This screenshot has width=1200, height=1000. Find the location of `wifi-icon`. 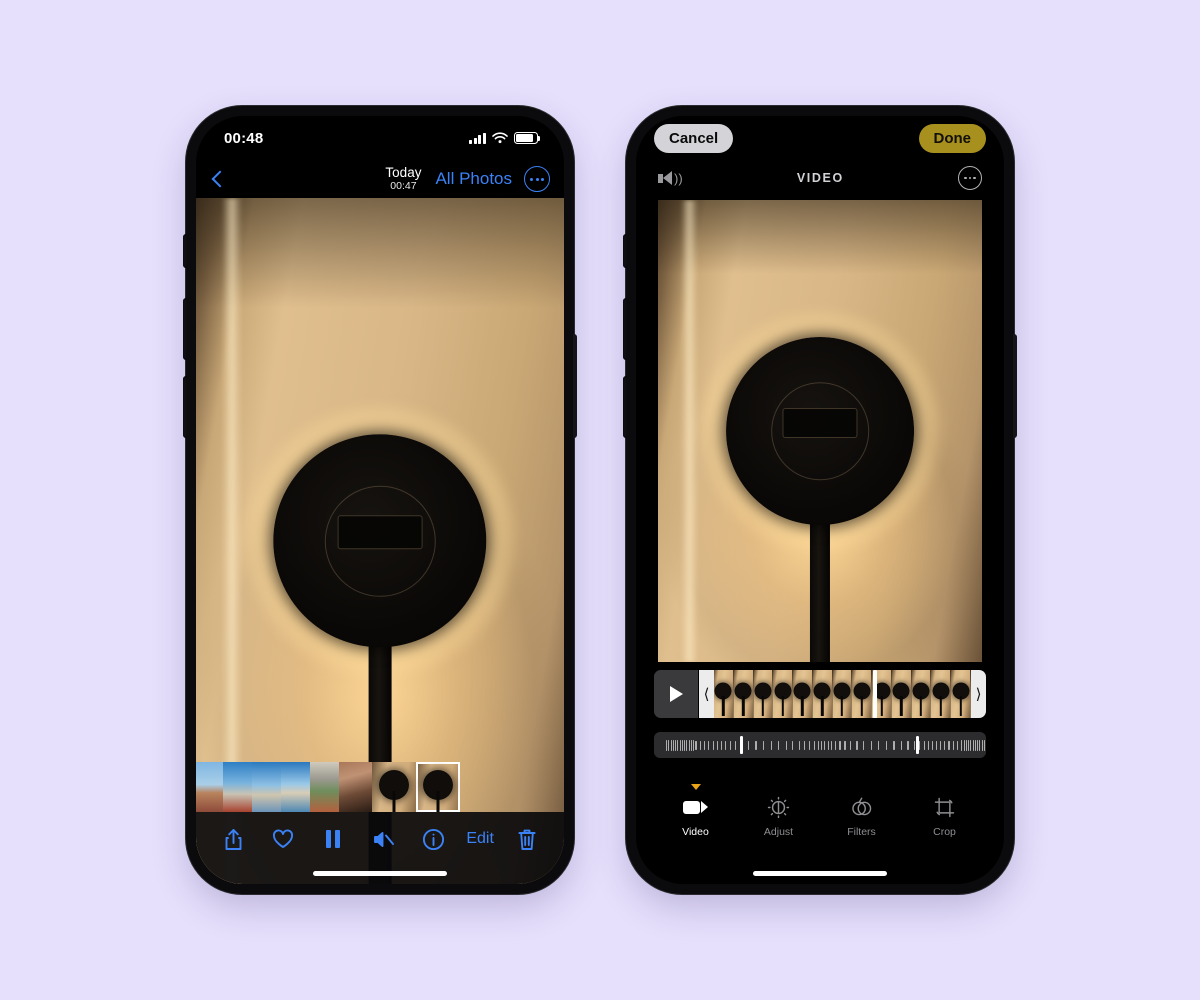

wifi-icon is located at coordinates (500, 138).